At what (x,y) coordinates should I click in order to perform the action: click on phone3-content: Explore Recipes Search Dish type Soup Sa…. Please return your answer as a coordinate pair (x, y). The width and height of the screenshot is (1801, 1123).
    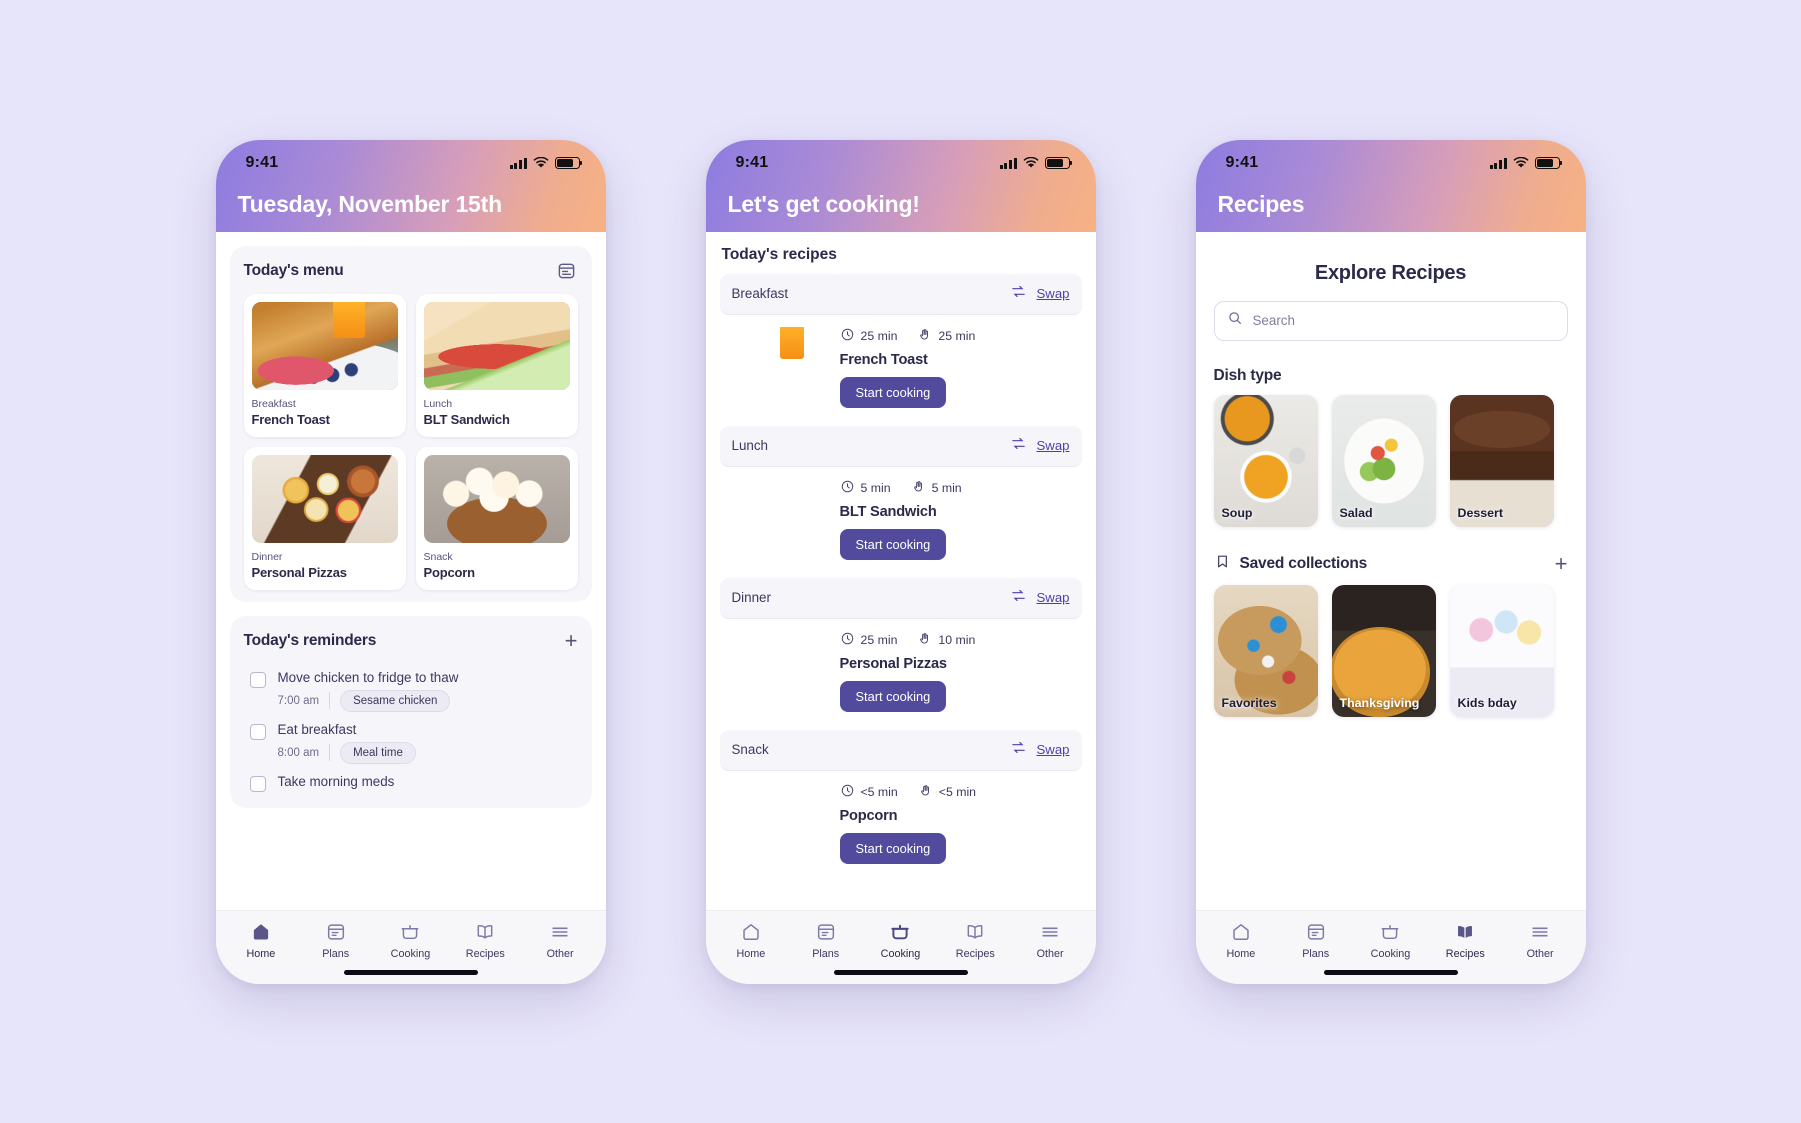
    Looking at the image, I should click on (1390, 570).